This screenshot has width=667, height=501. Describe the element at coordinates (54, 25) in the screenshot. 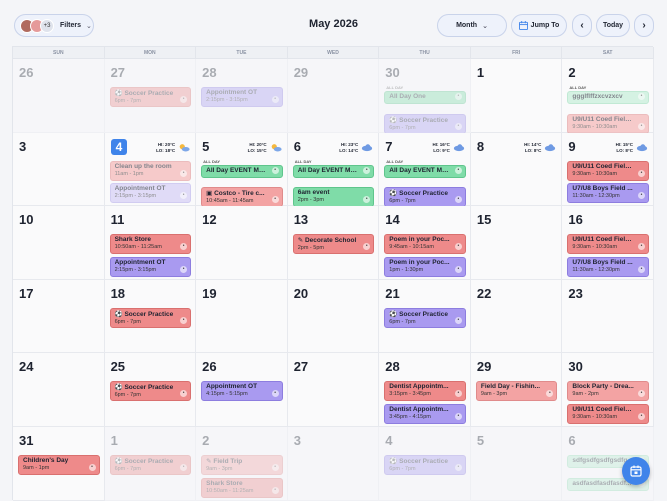

I see `filters-button: +3 Filters ⌄` at that location.